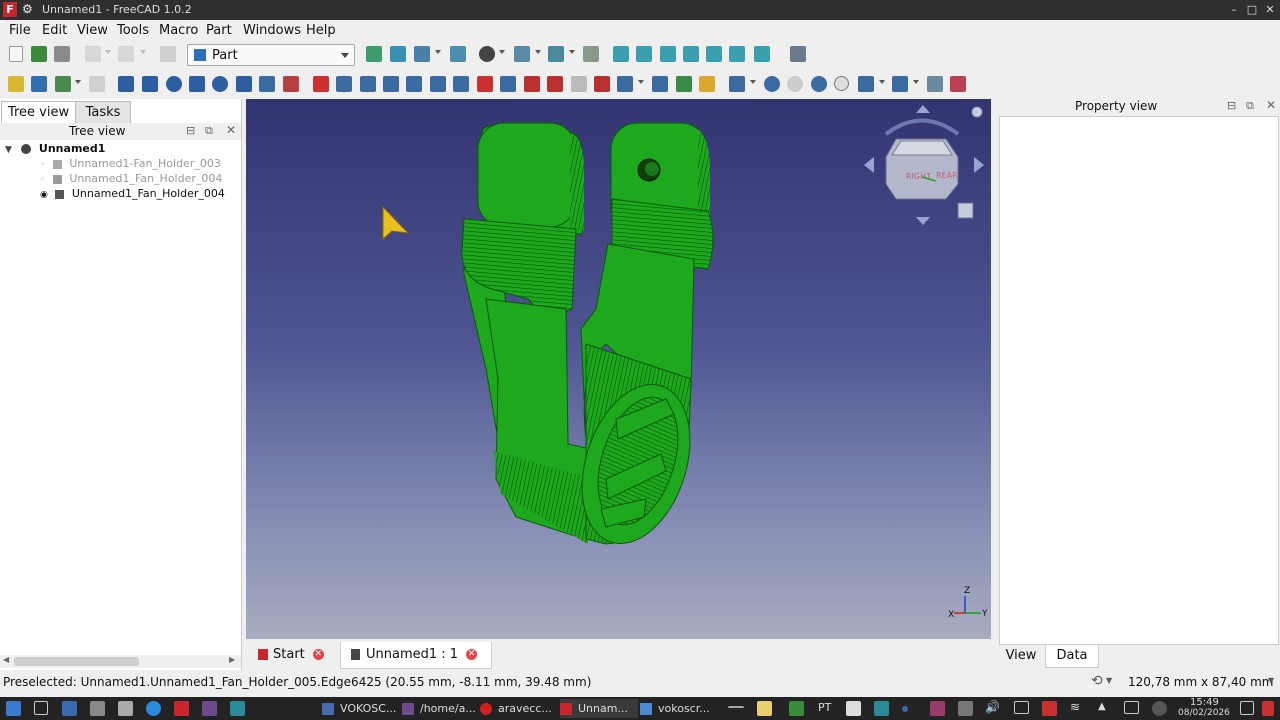  What do you see at coordinates (92, 30) in the screenshot?
I see `menu-view: View` at bounding box center [92, 30].